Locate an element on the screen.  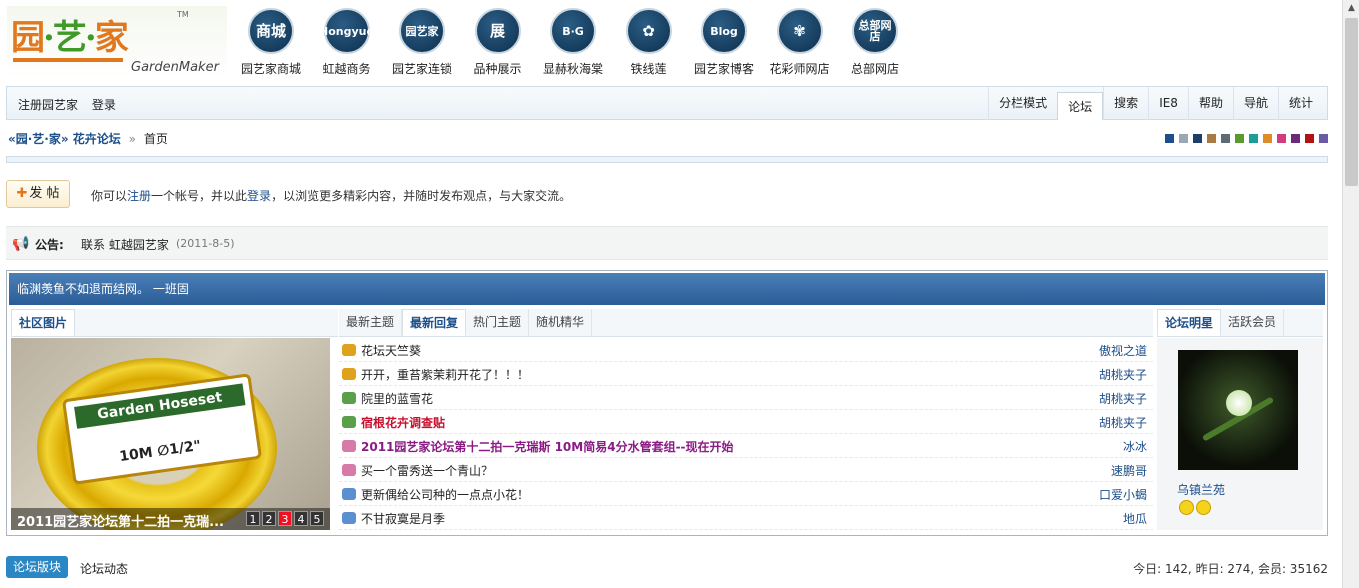
nav-item-3: 展品种展示 is located at coordinates (498, 42).